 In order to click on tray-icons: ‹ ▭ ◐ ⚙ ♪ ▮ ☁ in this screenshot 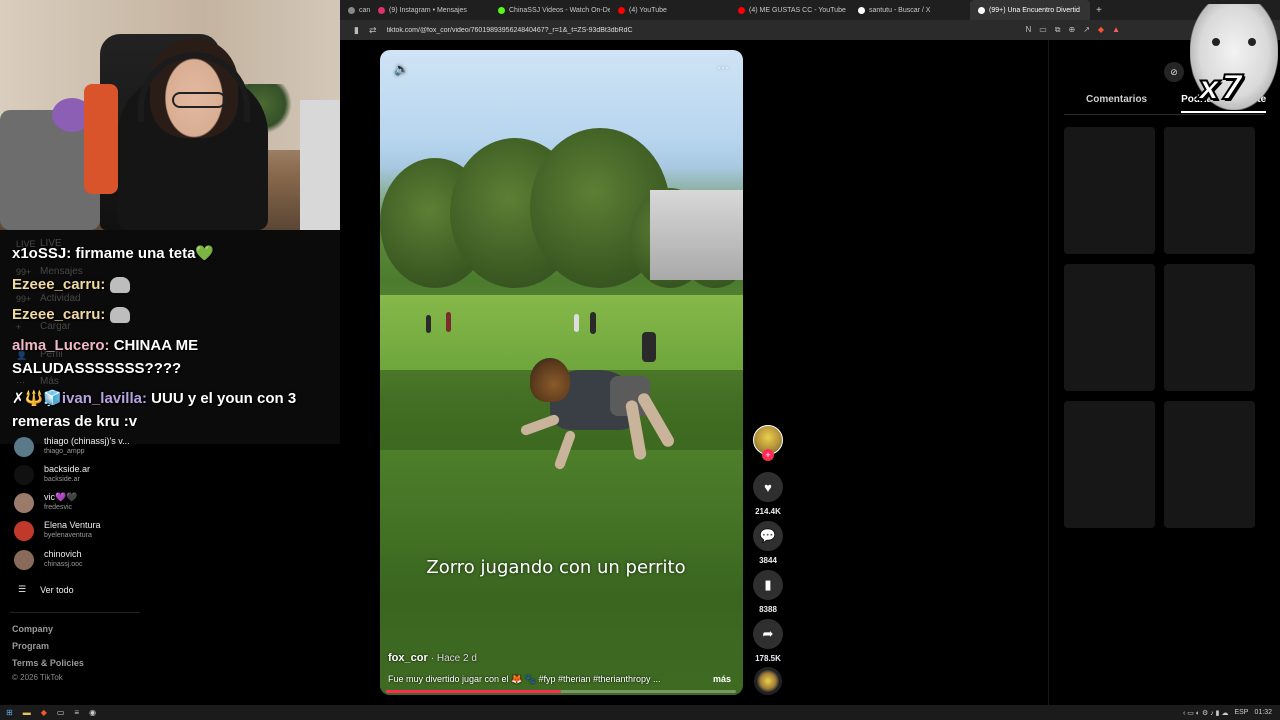, I will do `click(1205, 713)`.